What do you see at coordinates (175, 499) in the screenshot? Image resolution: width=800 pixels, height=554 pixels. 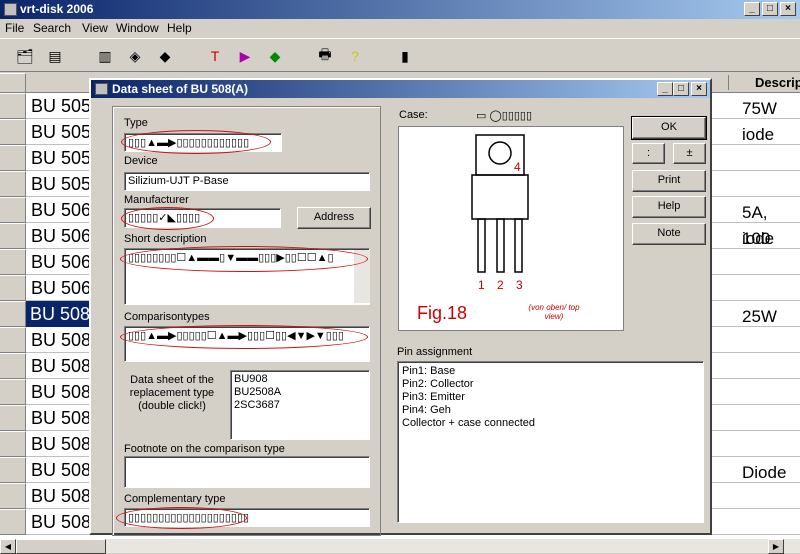 I see `complementary-label: Complementary type` at bounding box center [175, 499].